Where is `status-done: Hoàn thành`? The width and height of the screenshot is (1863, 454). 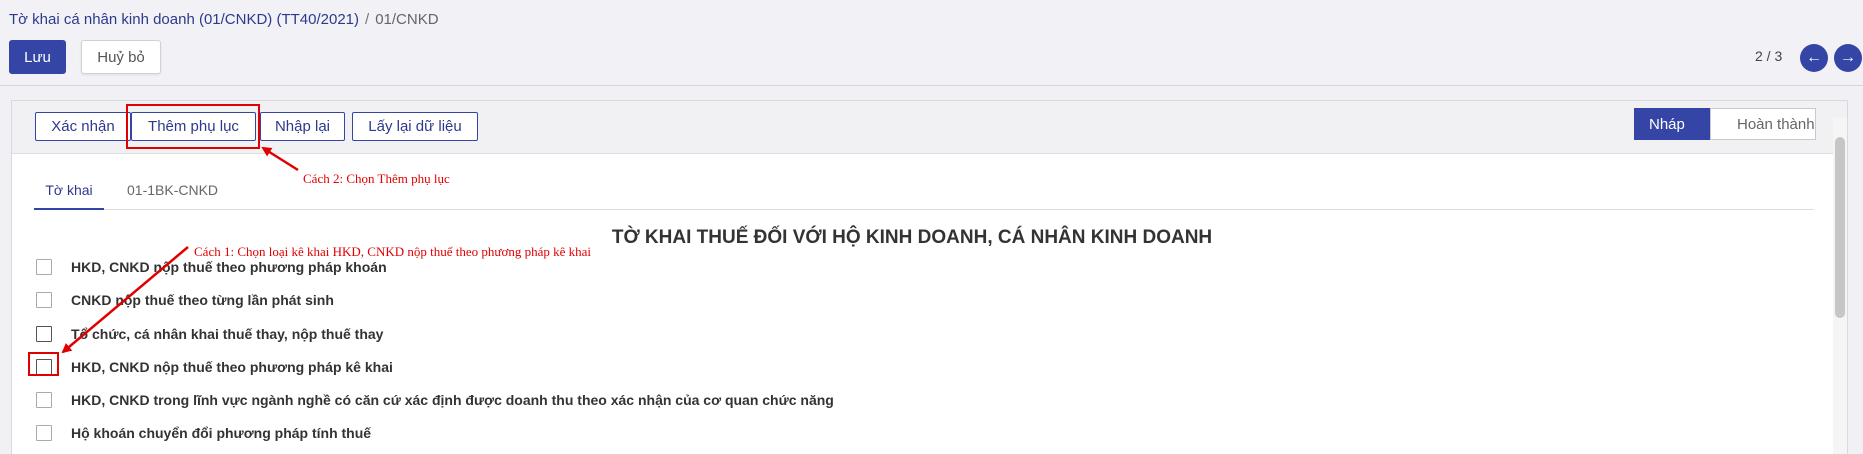 status-done: Hoàn thành is located at coordinates (1763, 124).